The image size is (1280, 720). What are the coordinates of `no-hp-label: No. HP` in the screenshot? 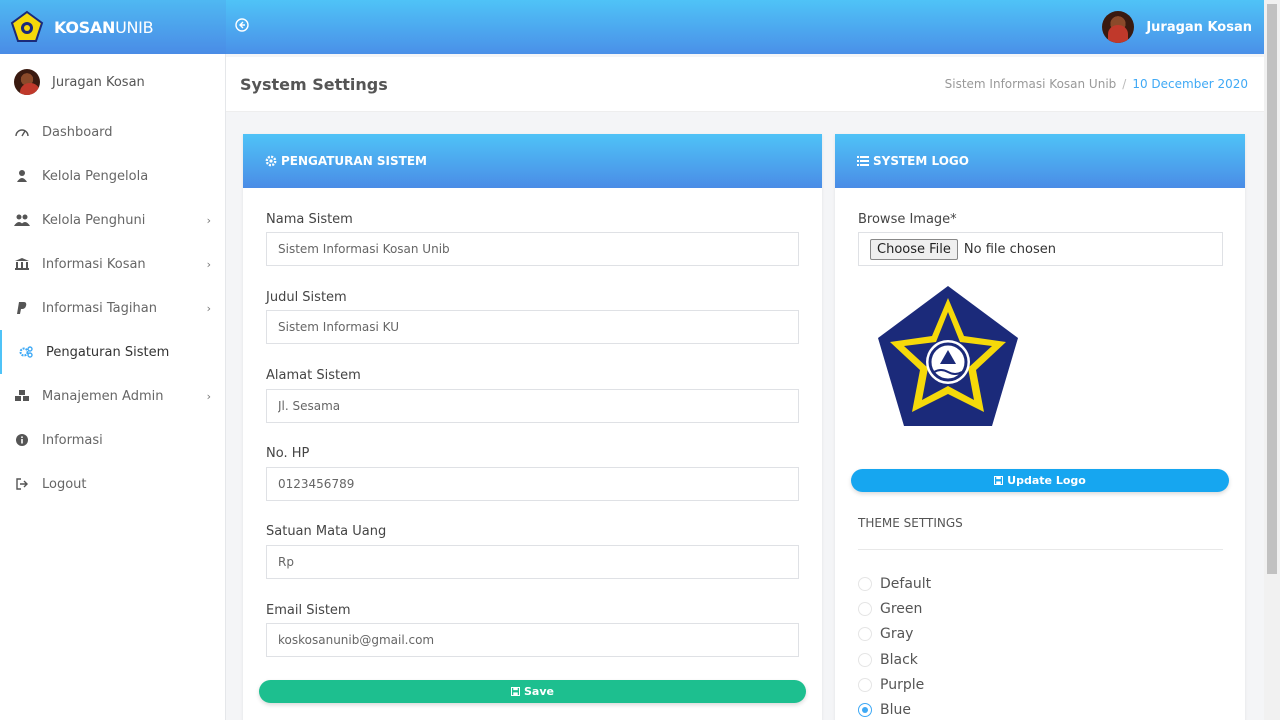 It's located at (288, 453).